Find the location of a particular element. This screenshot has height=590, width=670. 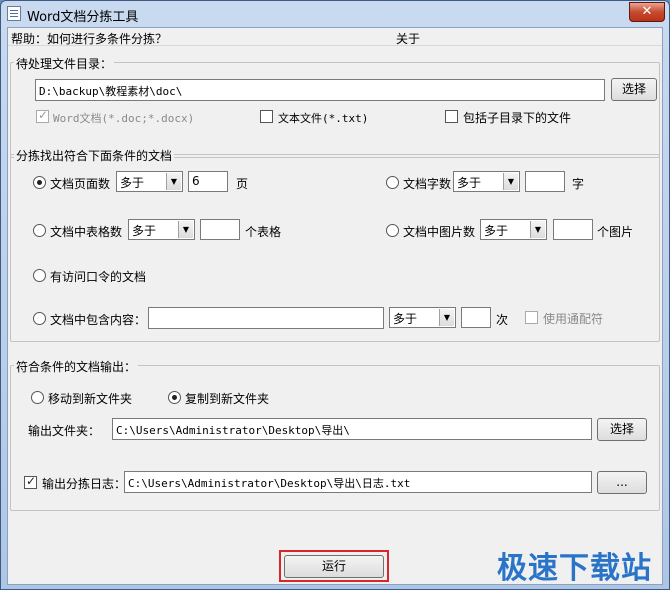

images-compare-select: 多于 ▼ is located at coordinates (513, 229).